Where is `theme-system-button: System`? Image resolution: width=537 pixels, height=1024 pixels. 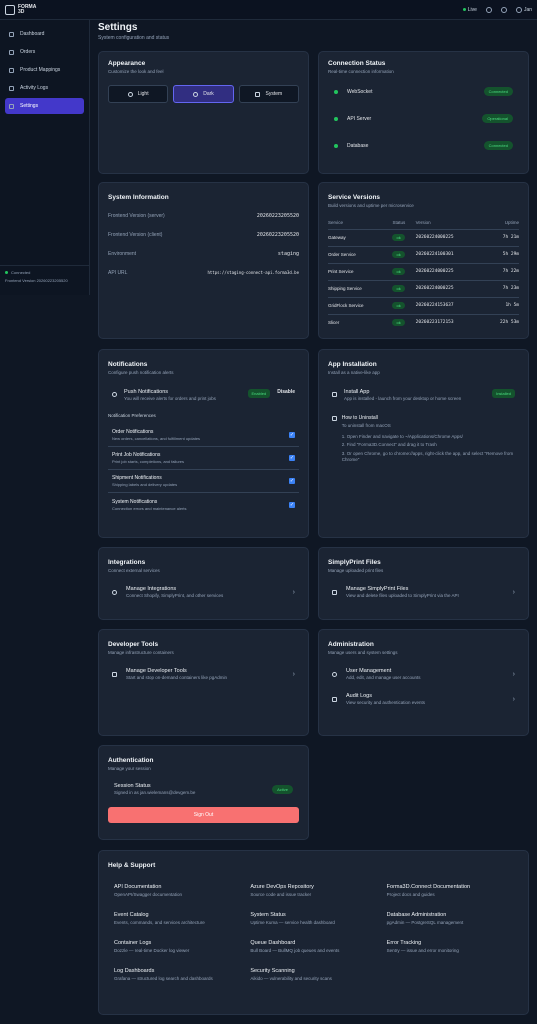
theme-system-button: System is located at coordinates (268, 94).